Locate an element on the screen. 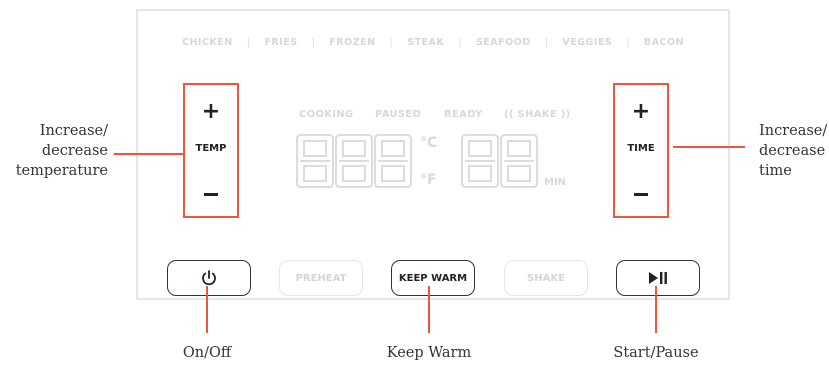  temp-callout-line2: decrease is located at coordinates (74, 151).